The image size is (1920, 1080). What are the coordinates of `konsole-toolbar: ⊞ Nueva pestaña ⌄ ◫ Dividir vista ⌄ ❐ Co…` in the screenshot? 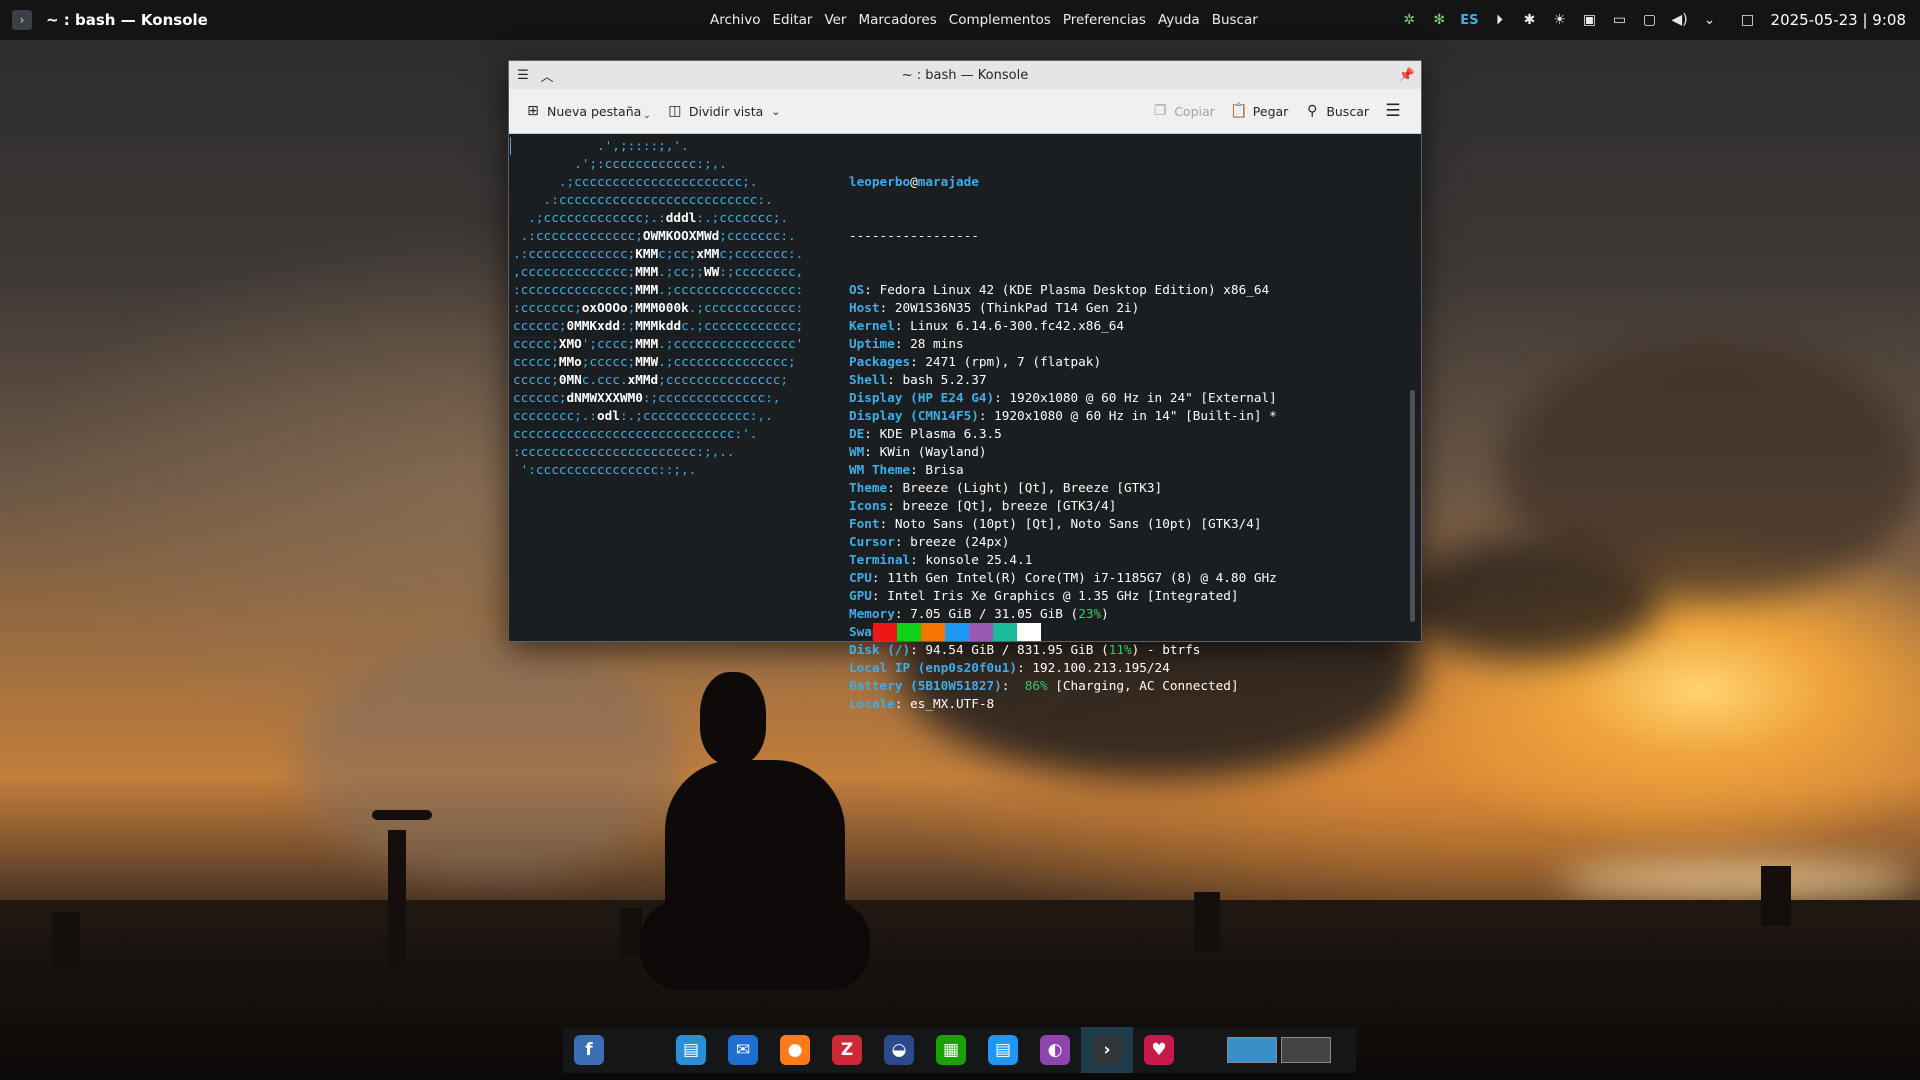 It's located at (965, 111).